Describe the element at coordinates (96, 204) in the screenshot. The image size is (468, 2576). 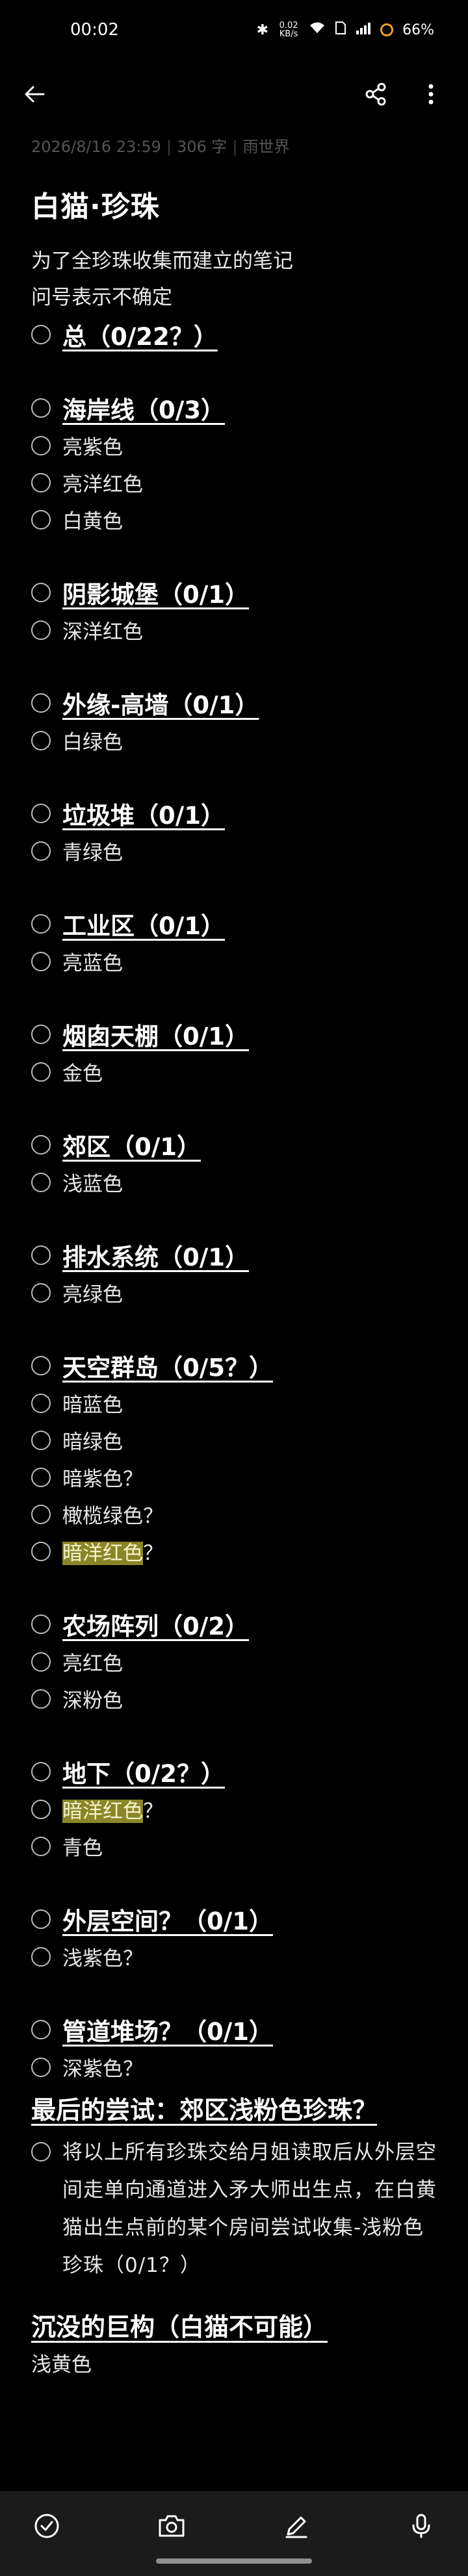
I see `note-title: 白猫·珍珠` at that location.